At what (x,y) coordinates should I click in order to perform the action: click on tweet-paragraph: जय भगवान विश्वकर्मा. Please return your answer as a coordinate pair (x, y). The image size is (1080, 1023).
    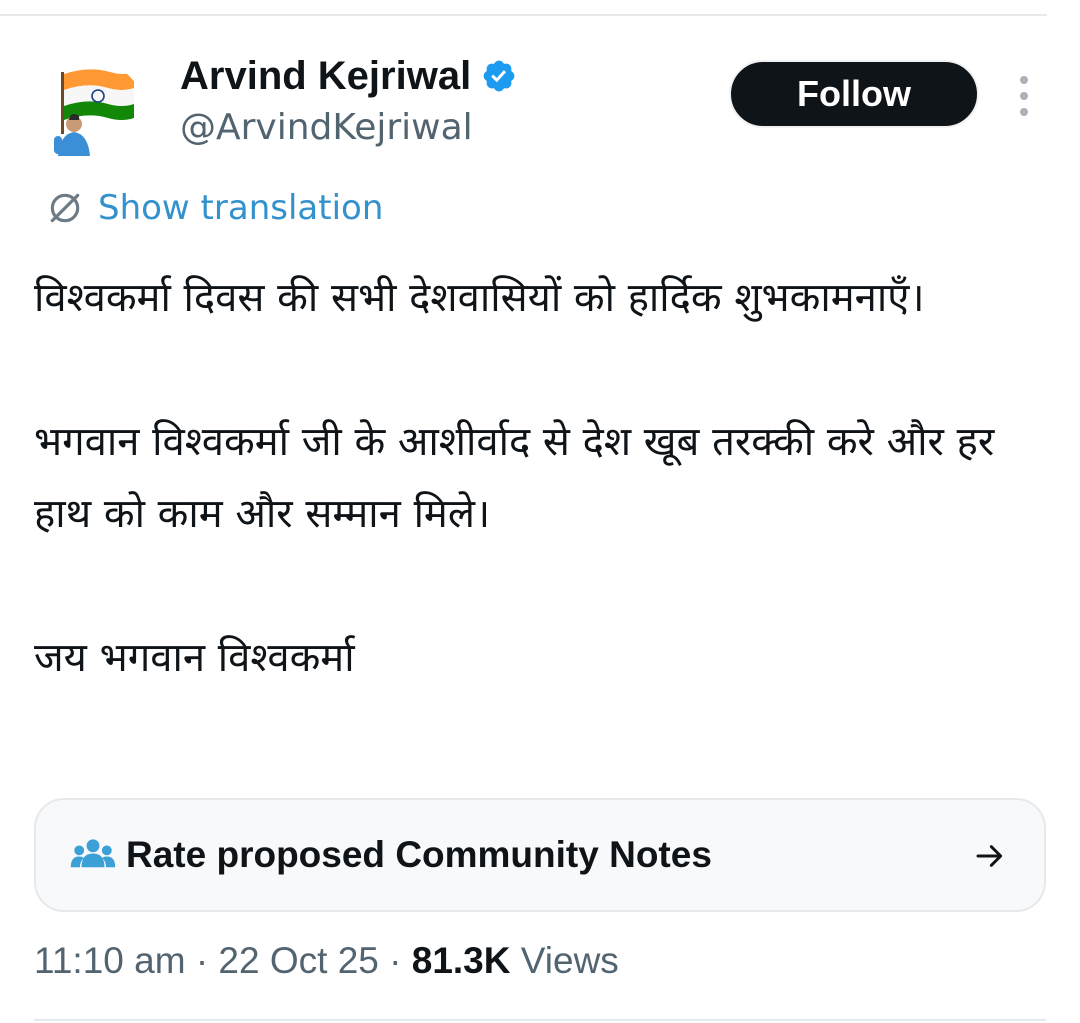
    Looking at the image, I should click on (194, 658).